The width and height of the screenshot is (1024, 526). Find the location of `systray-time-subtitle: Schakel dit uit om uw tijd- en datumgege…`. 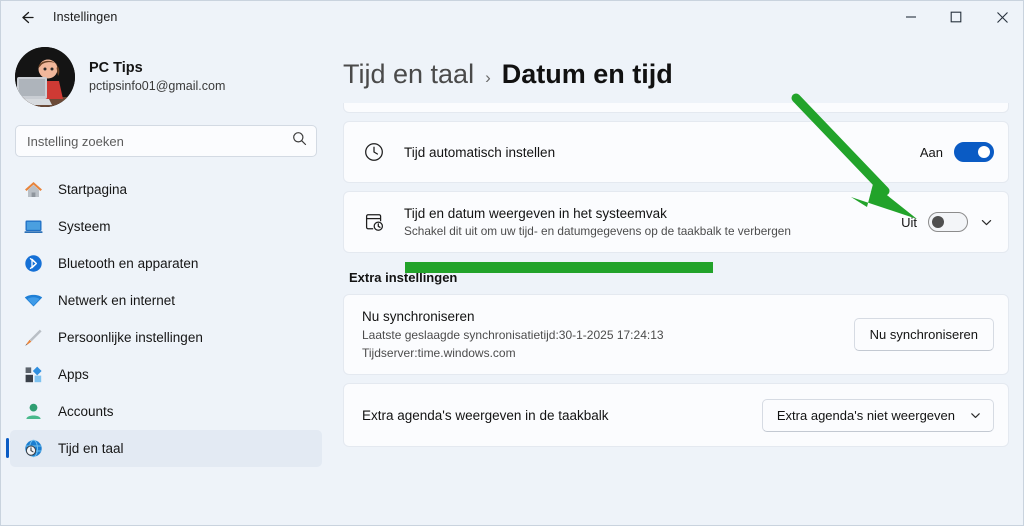

systray-time-subtitle: Schakel dit uit om uw tijd- en datumgege… is located at coordinates (597, 231).